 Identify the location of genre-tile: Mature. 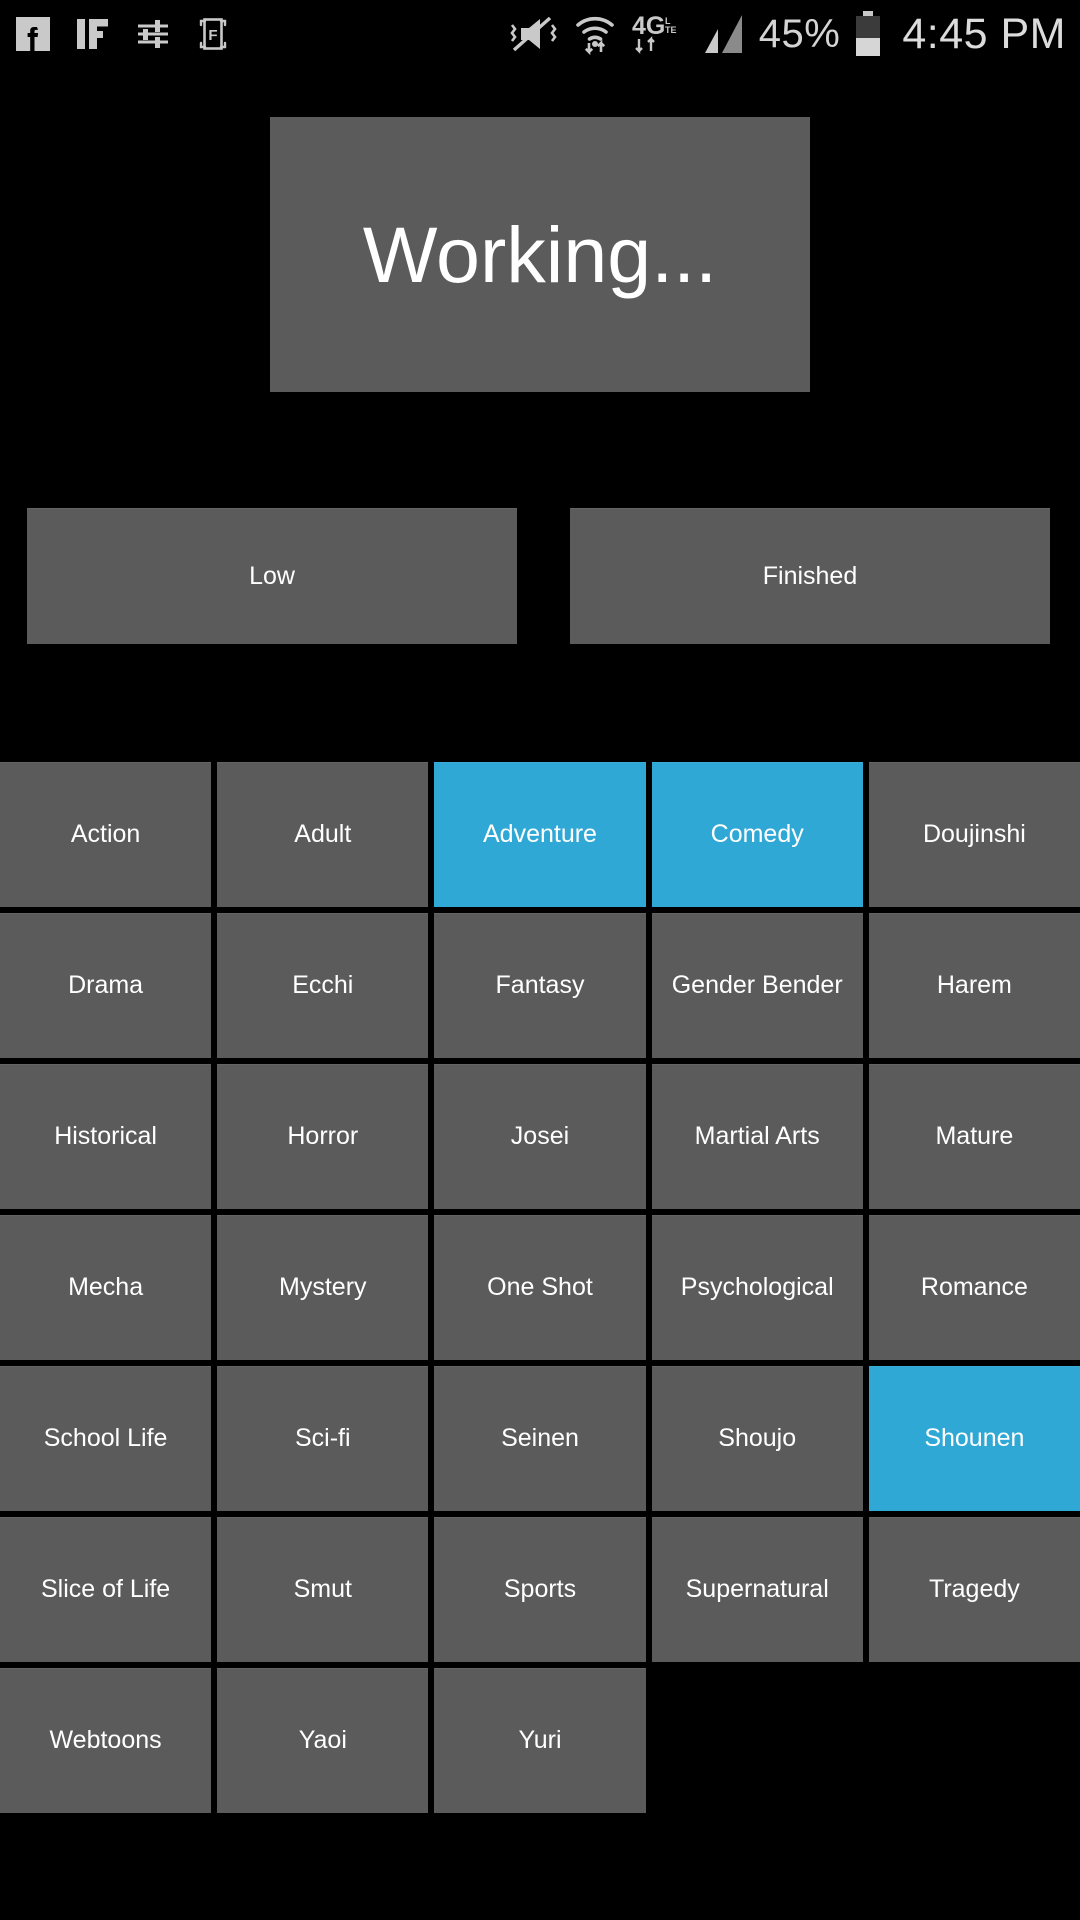
(974, 1136).